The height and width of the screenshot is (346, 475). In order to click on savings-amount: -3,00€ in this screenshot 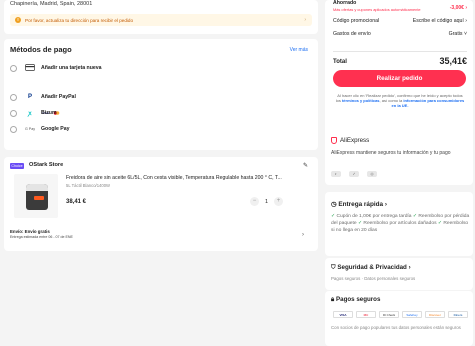, I will do `click(456, 8)`.